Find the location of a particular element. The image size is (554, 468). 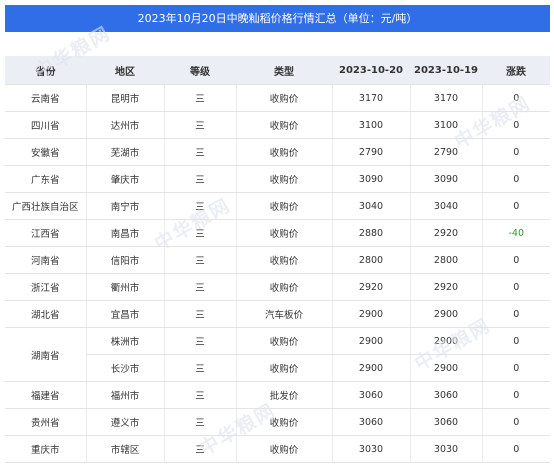

cell-region: 南宁市 is located at coordinates (125, 206).